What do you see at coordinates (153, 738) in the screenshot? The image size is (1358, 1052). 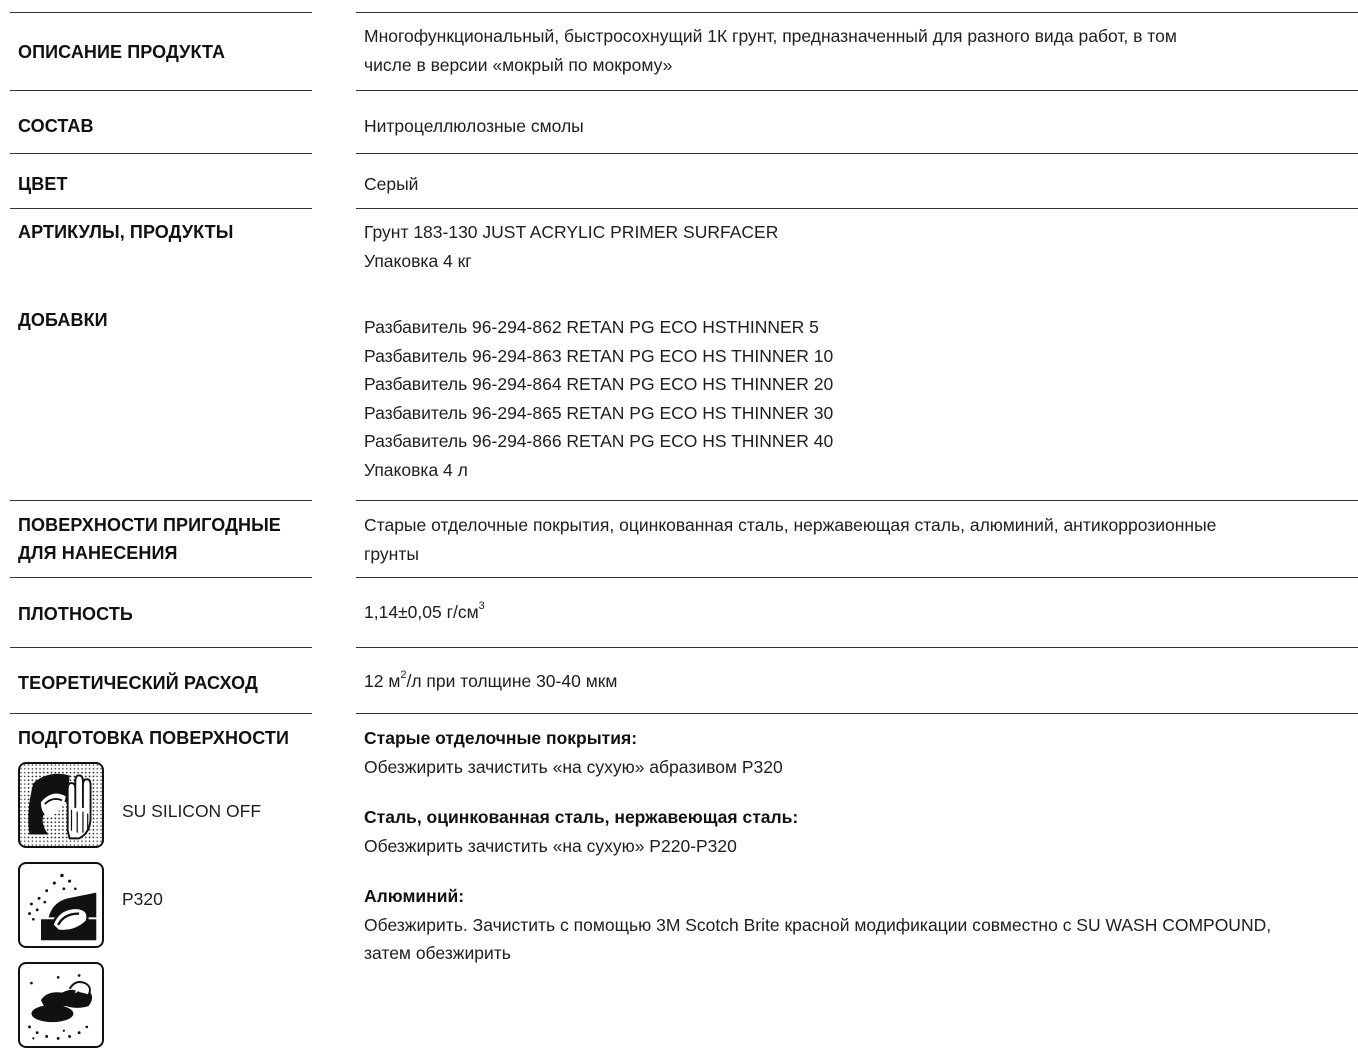 I see `label-preparation: ПОДГОТОВКА ПОВЕРХНОСТИ` at bounding box center [153, 738].